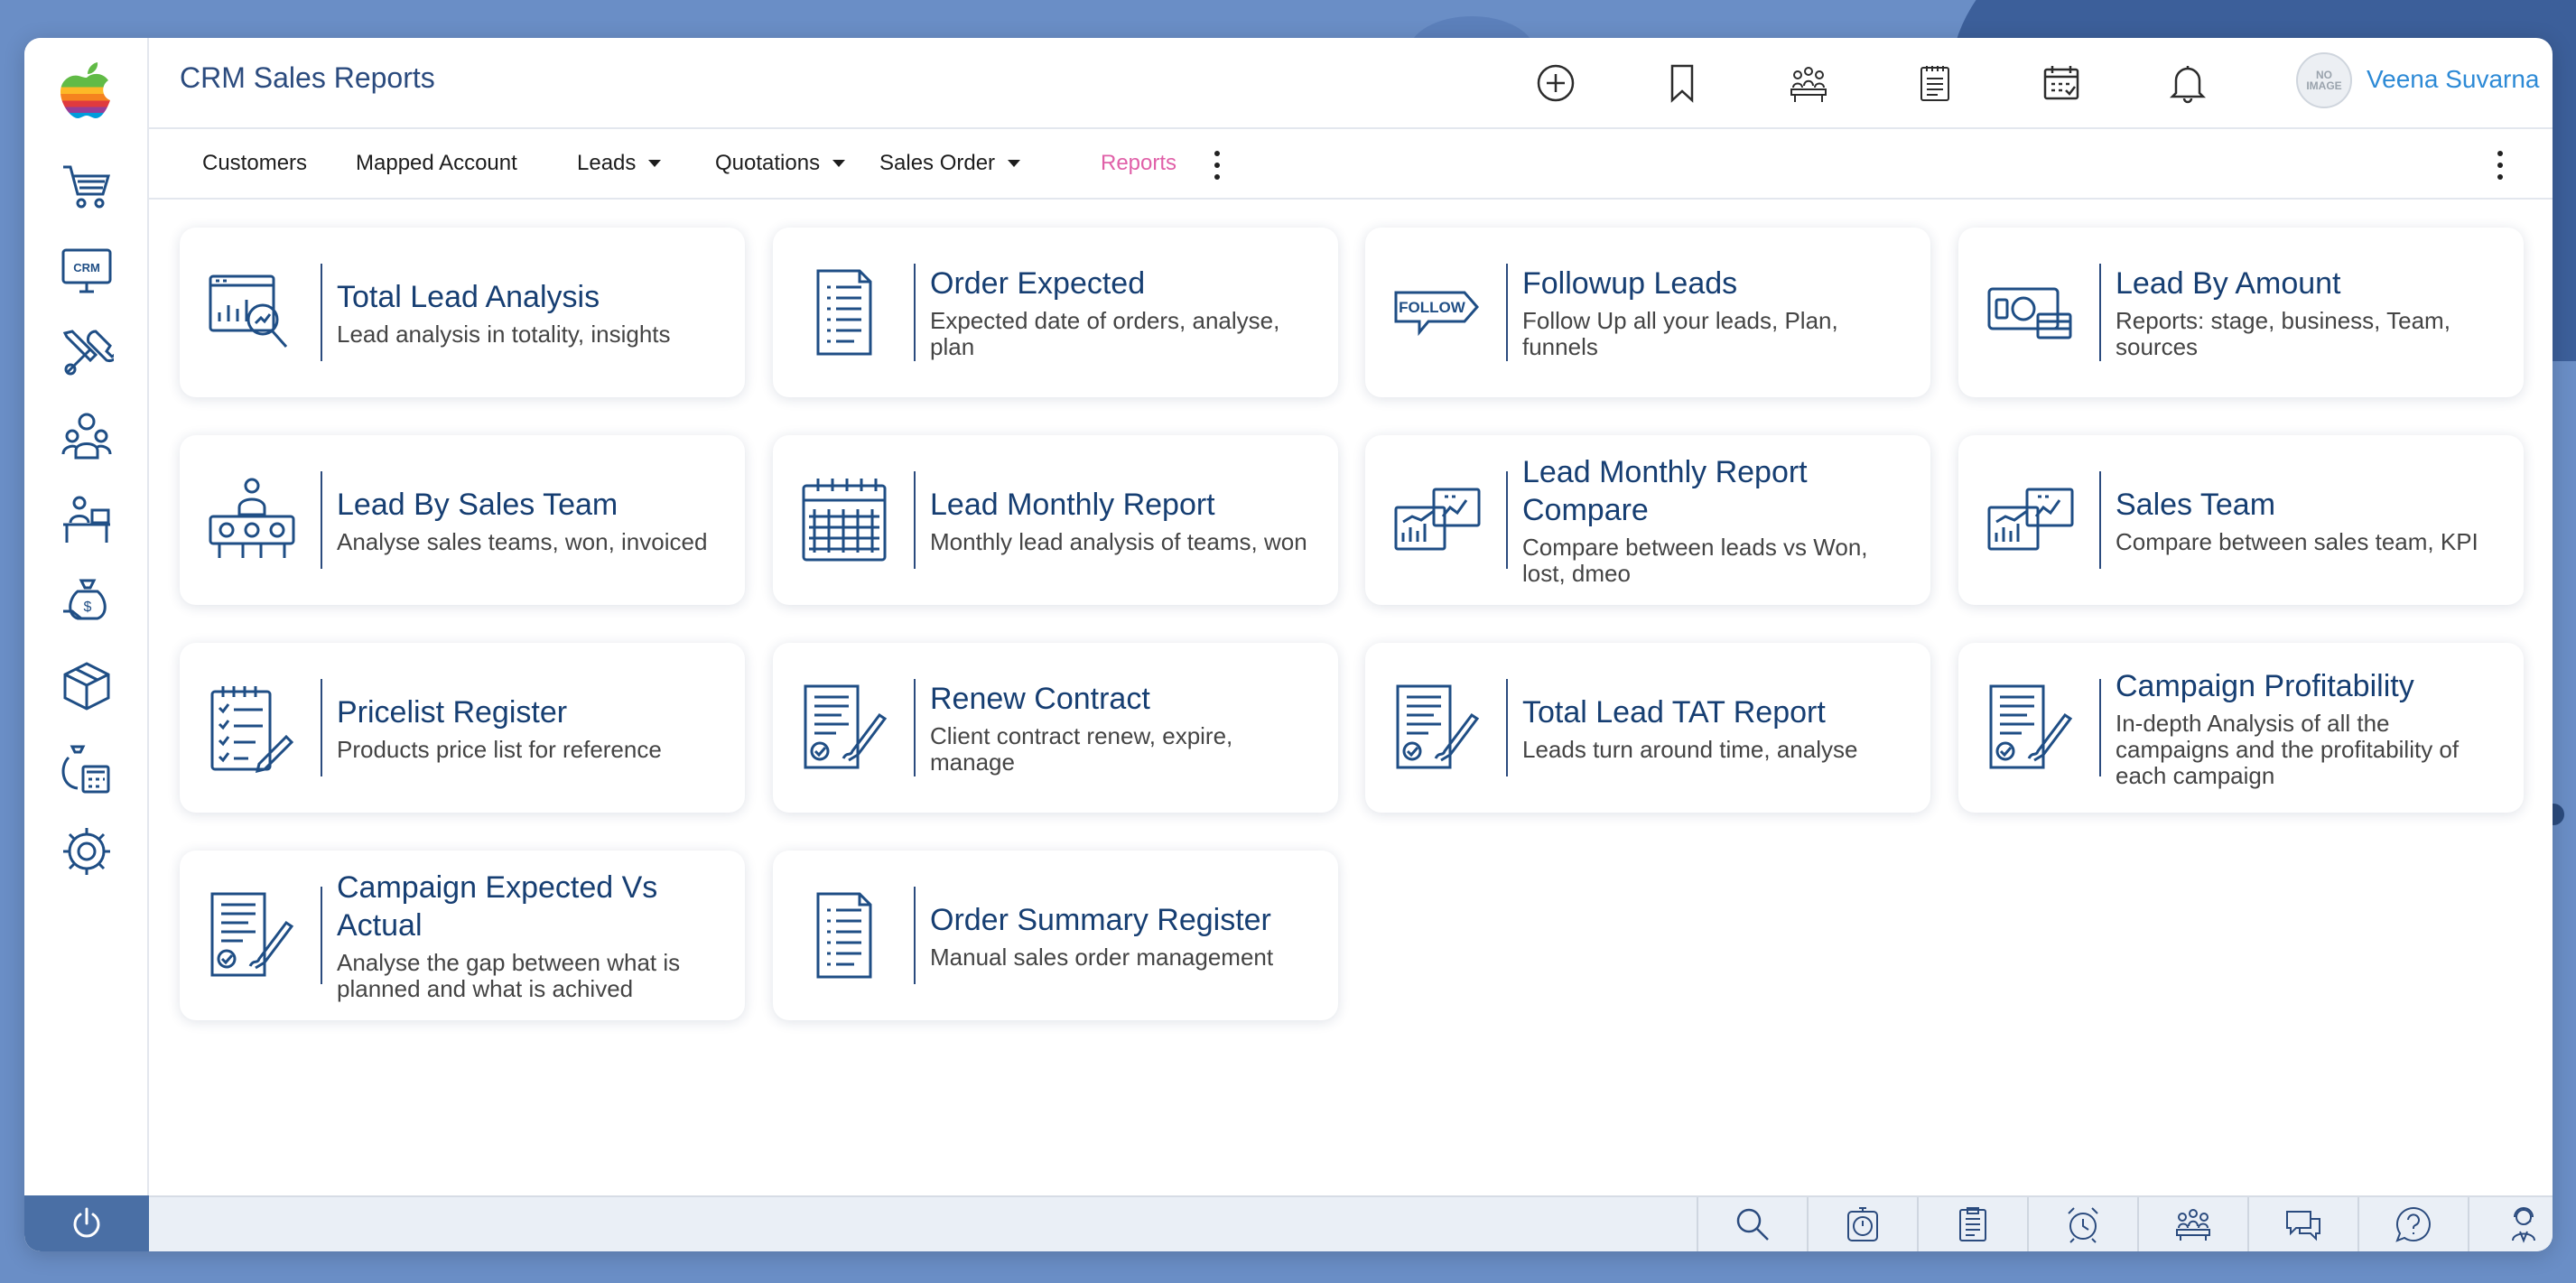  I want to click on power-button, so click(86, 1223).